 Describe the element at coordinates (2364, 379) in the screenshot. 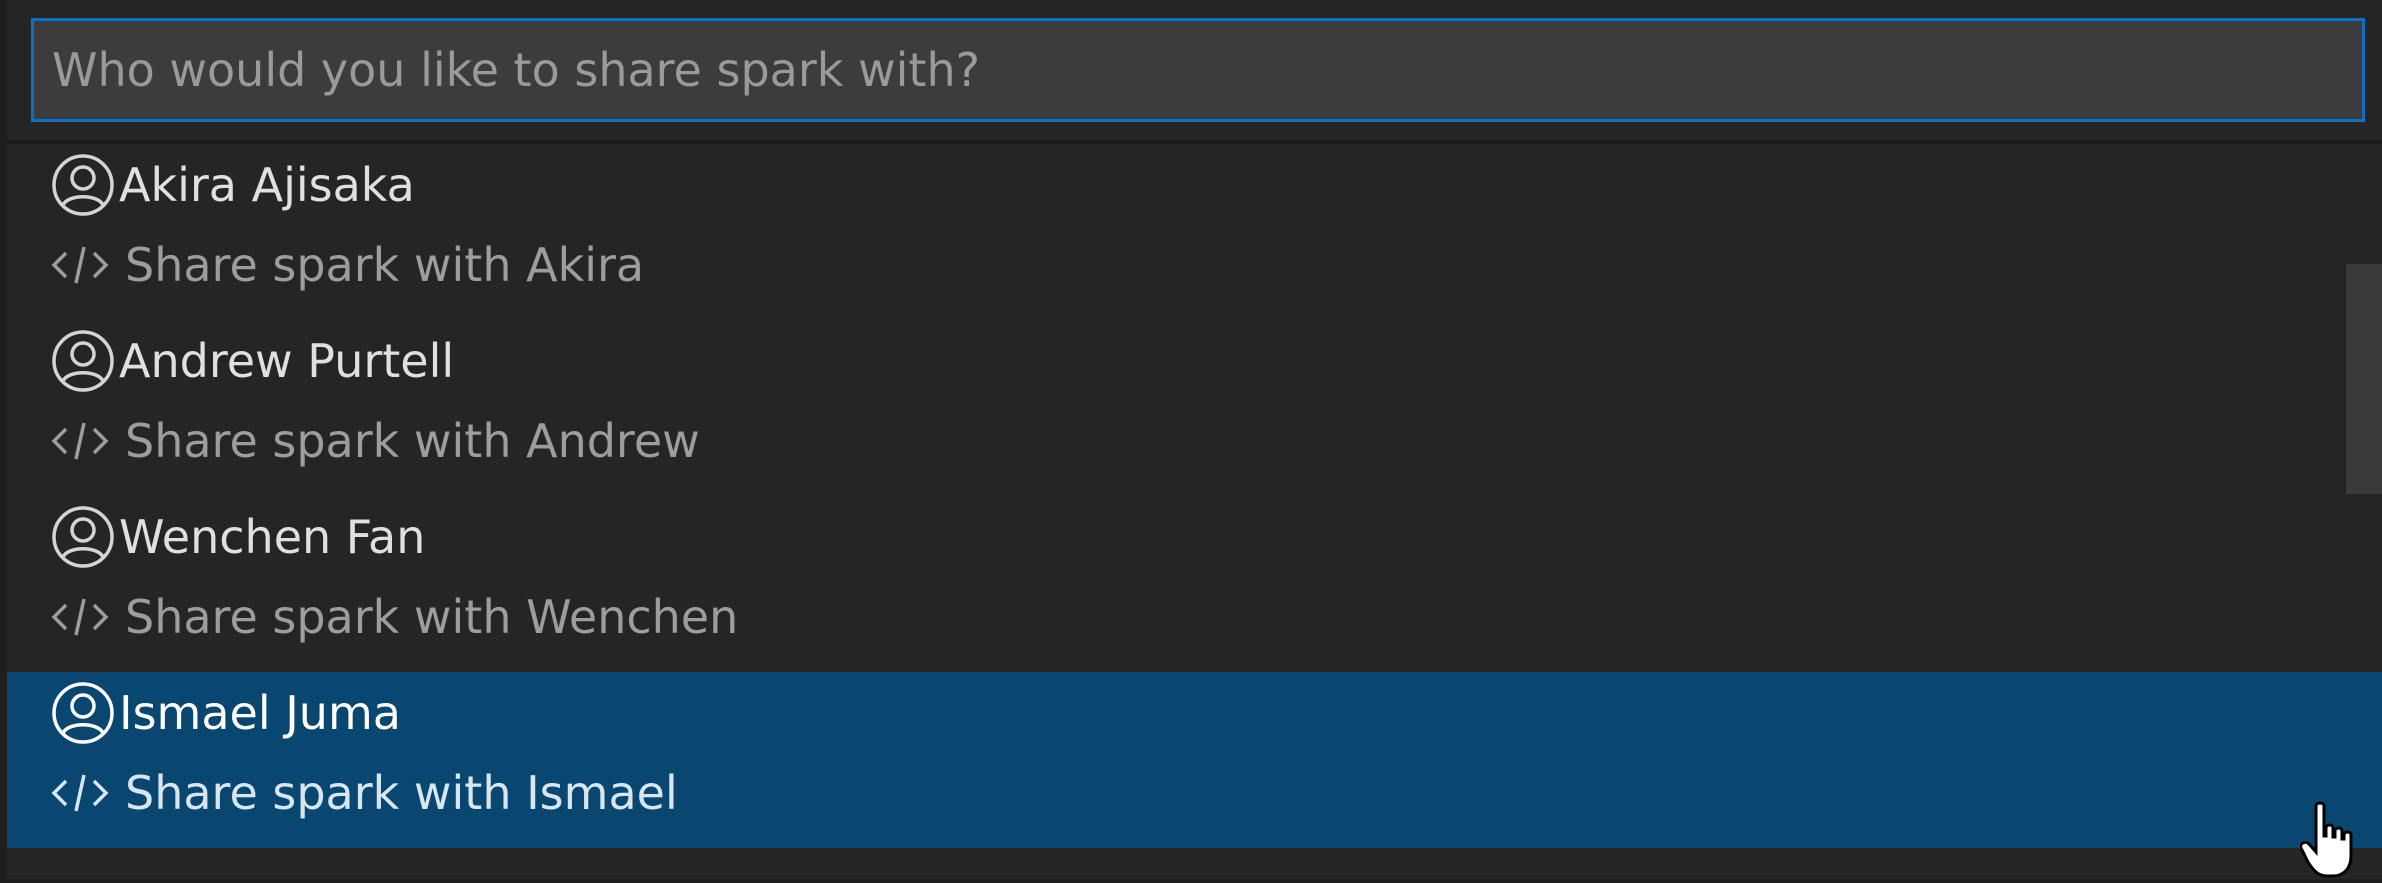

I see `list-scrollbar-thumb` at that location.